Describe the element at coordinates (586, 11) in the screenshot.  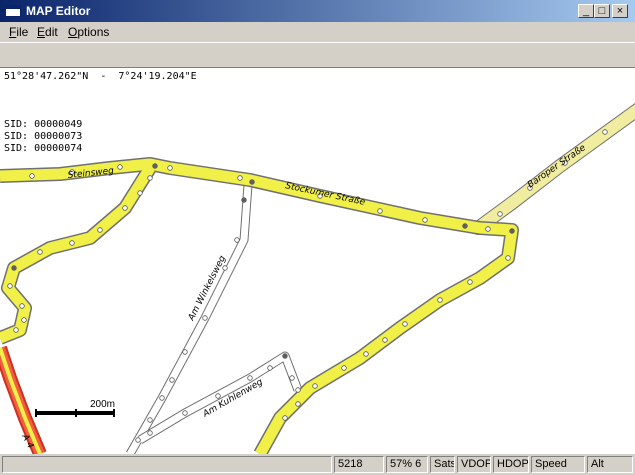
I see `minimize-button: _` at that location.